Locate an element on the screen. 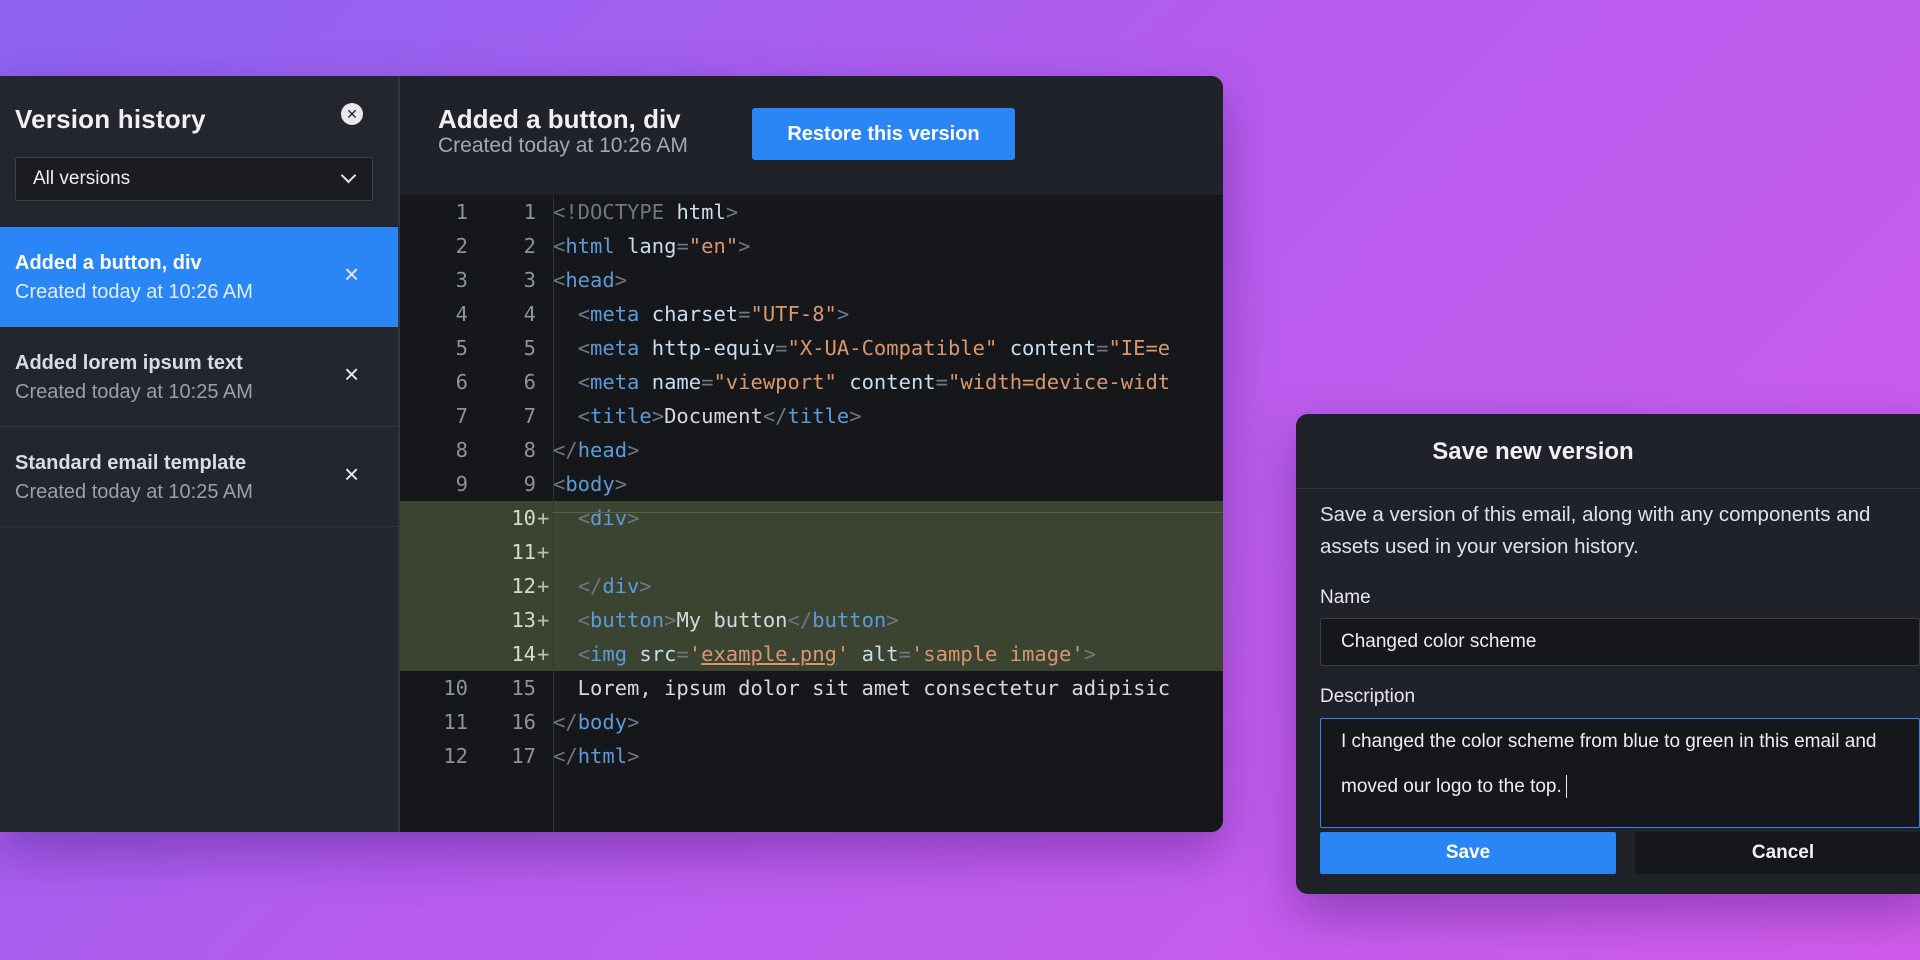  code-line: 9 9 <body> is located at coordinates (811, 484).